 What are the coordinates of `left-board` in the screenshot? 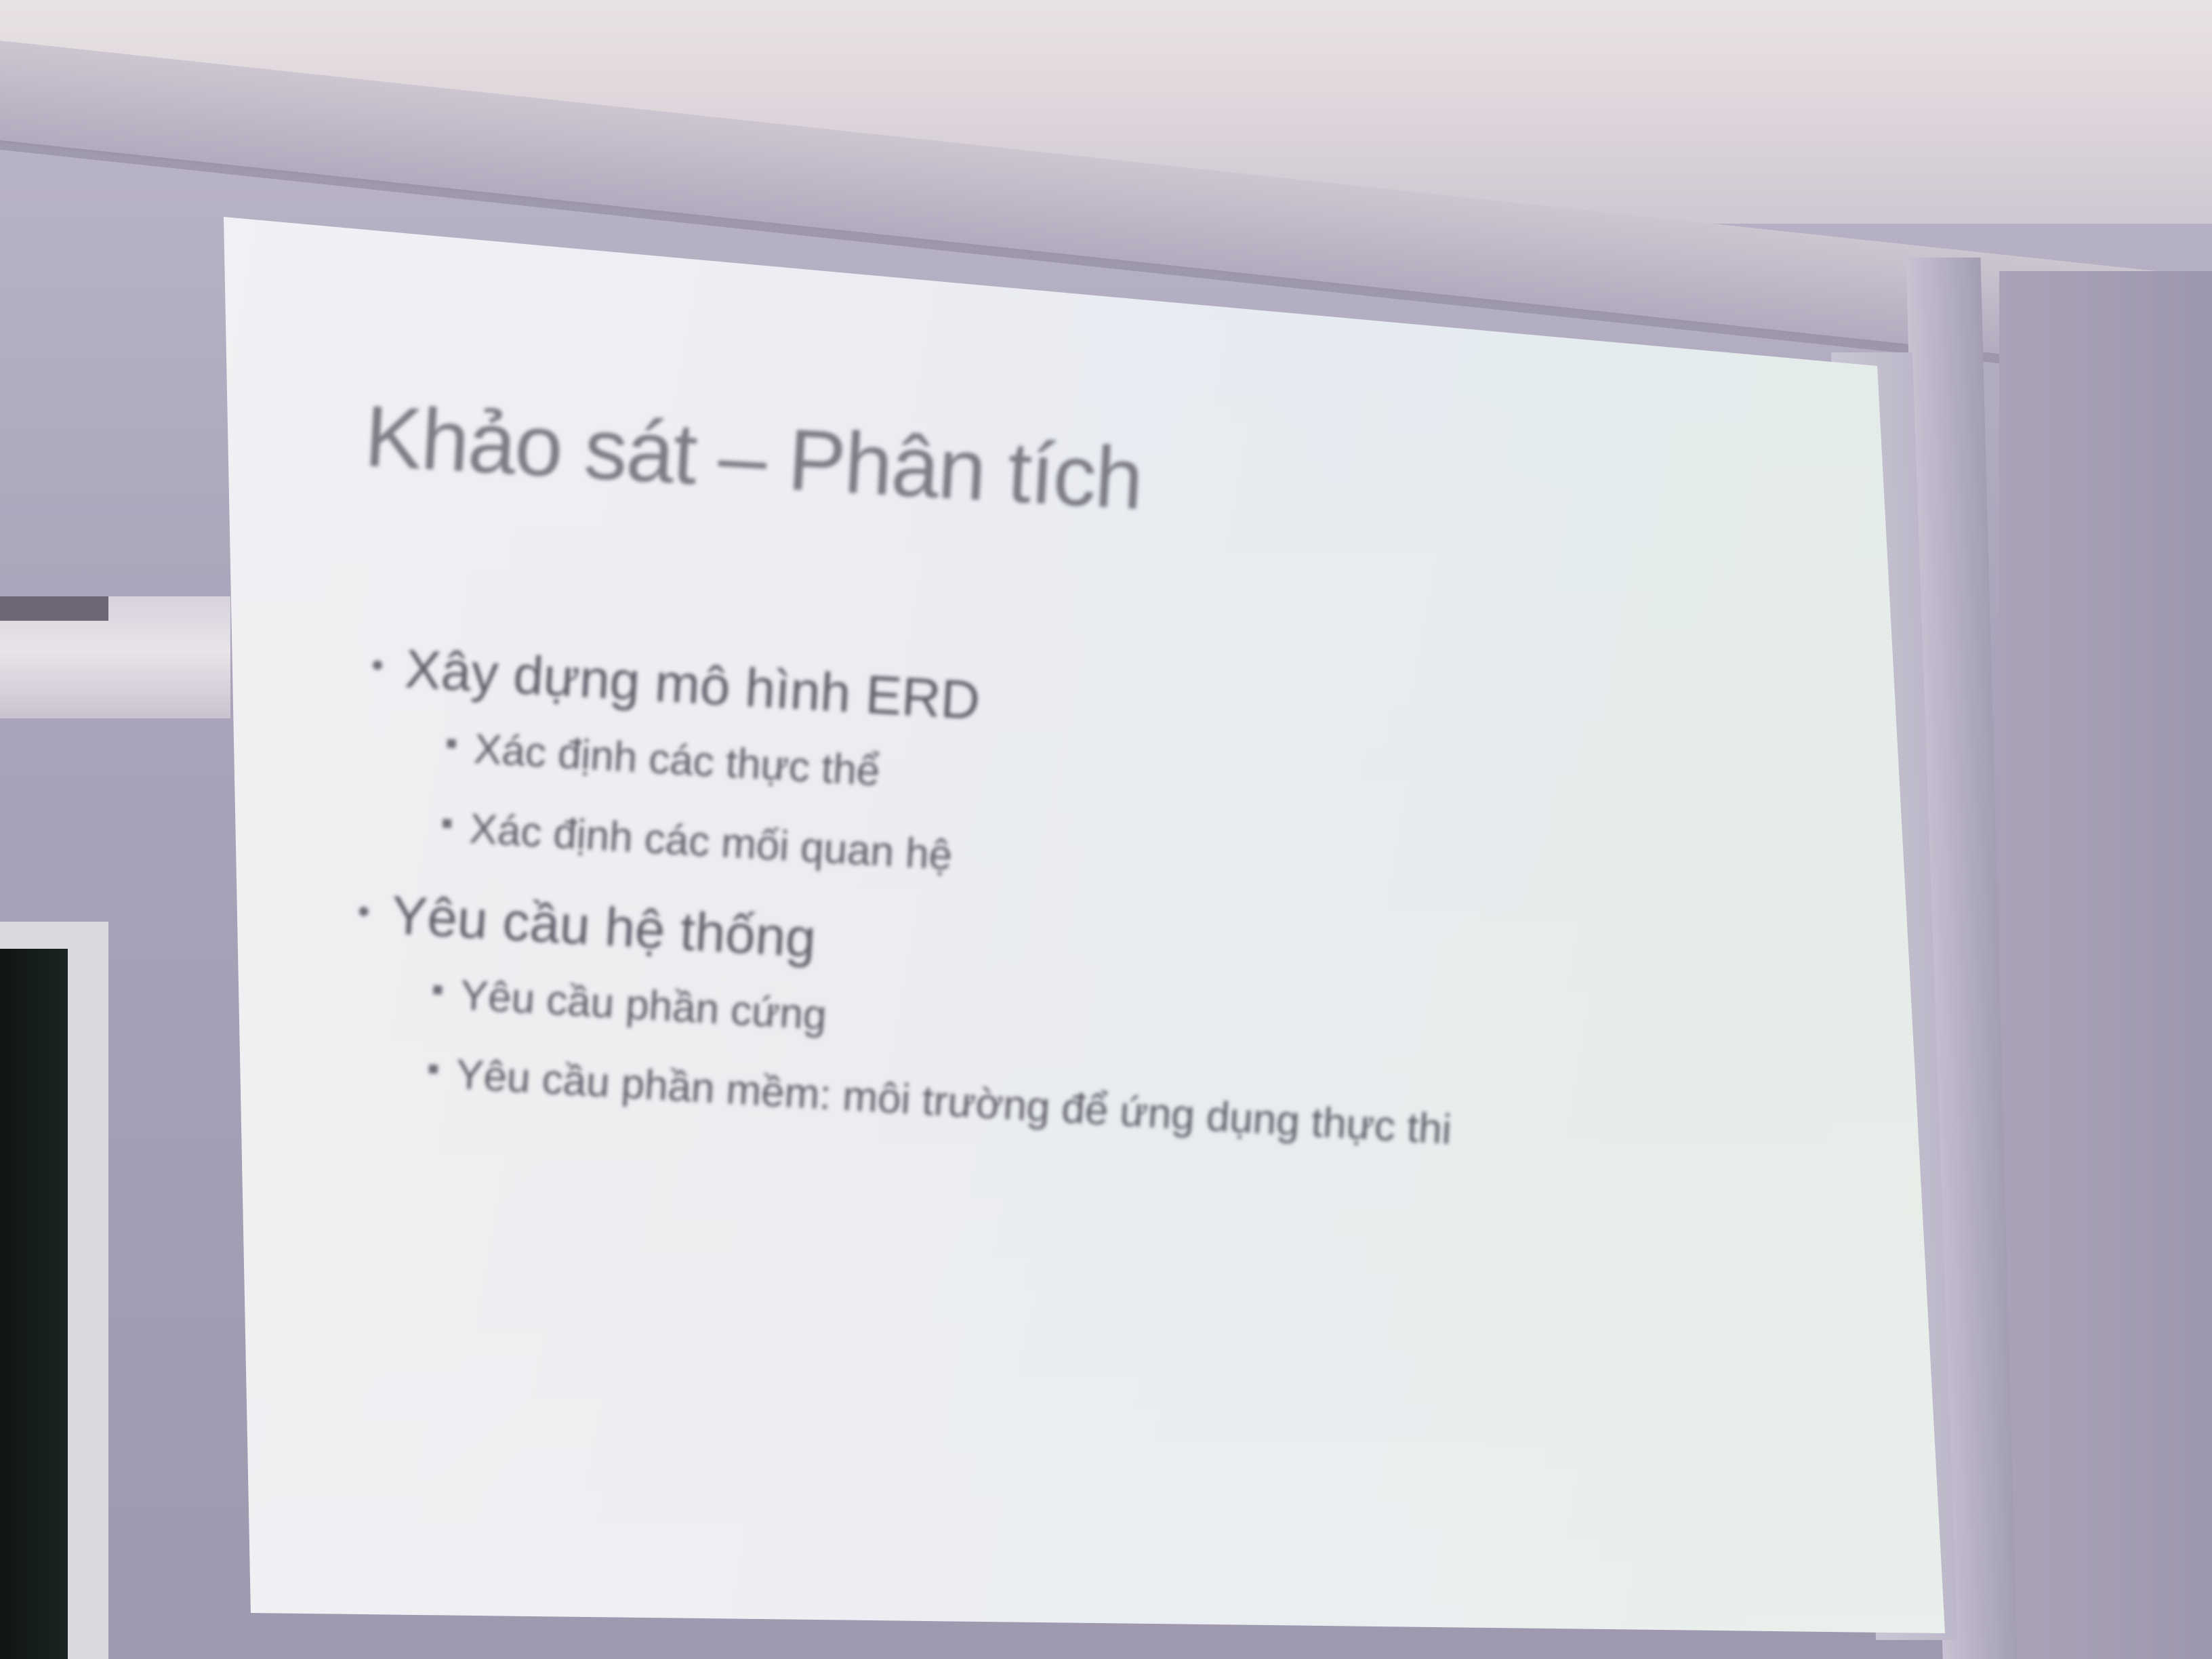 It's located at (34, 1304).